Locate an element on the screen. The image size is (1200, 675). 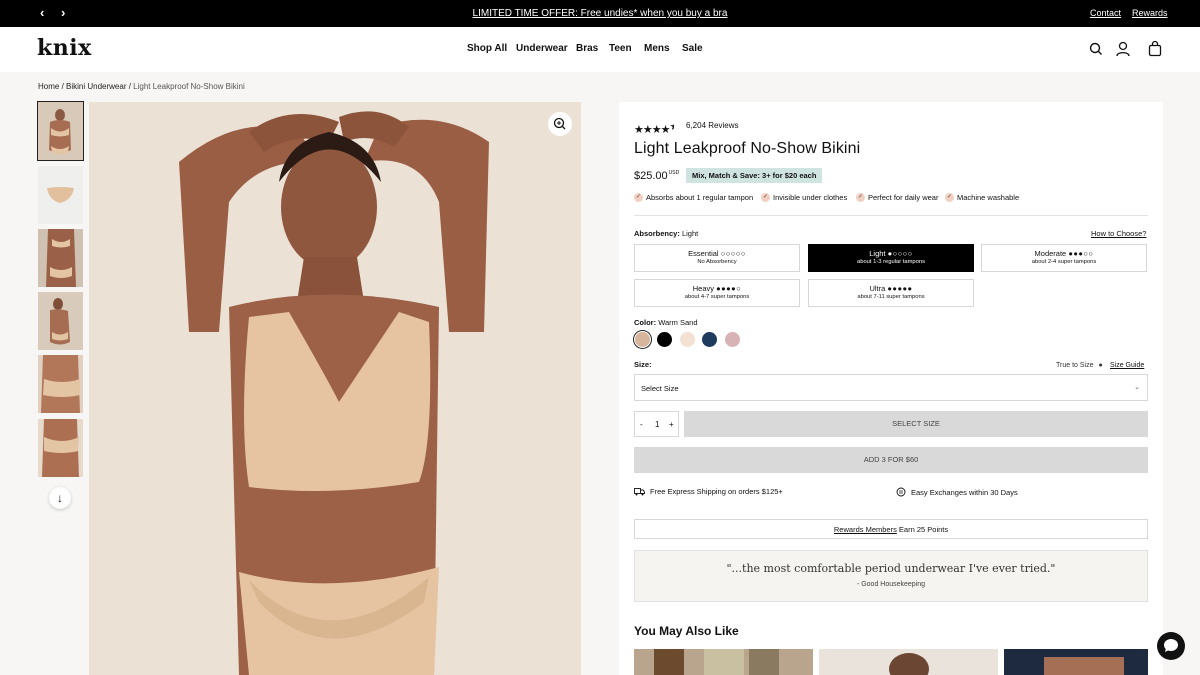
rewards-link: Rewards is located at coordinates (1150, 13).